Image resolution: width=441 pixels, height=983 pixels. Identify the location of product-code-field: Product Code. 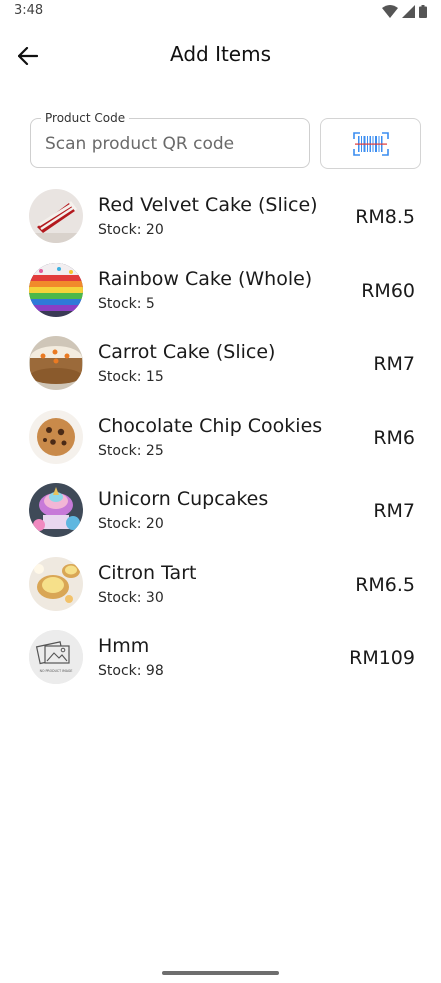
(170, 139).